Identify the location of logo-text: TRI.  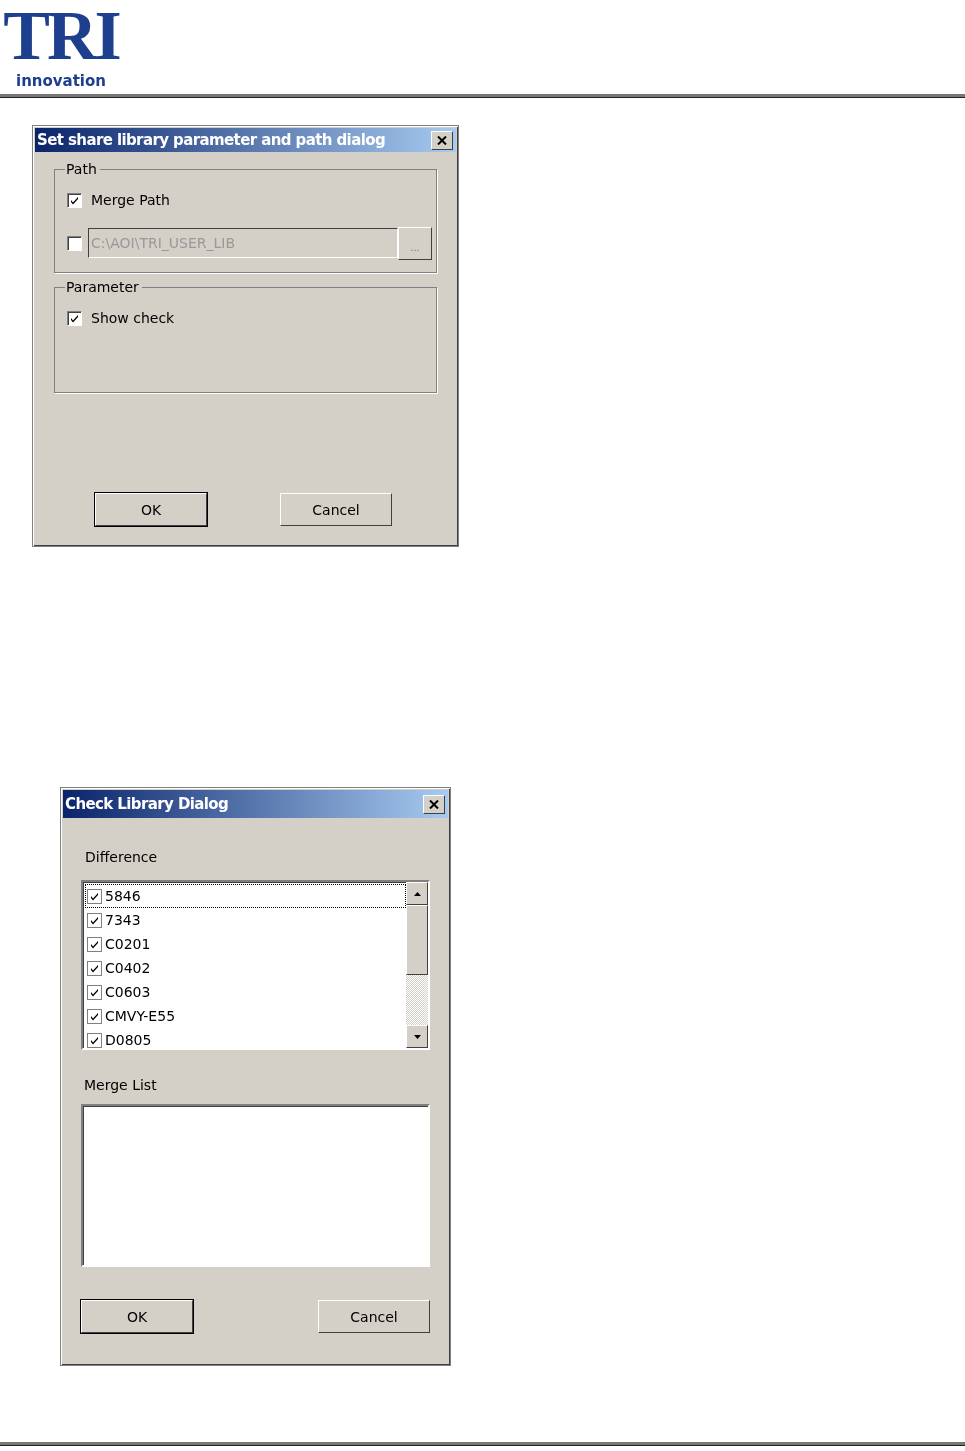
(61, 36).